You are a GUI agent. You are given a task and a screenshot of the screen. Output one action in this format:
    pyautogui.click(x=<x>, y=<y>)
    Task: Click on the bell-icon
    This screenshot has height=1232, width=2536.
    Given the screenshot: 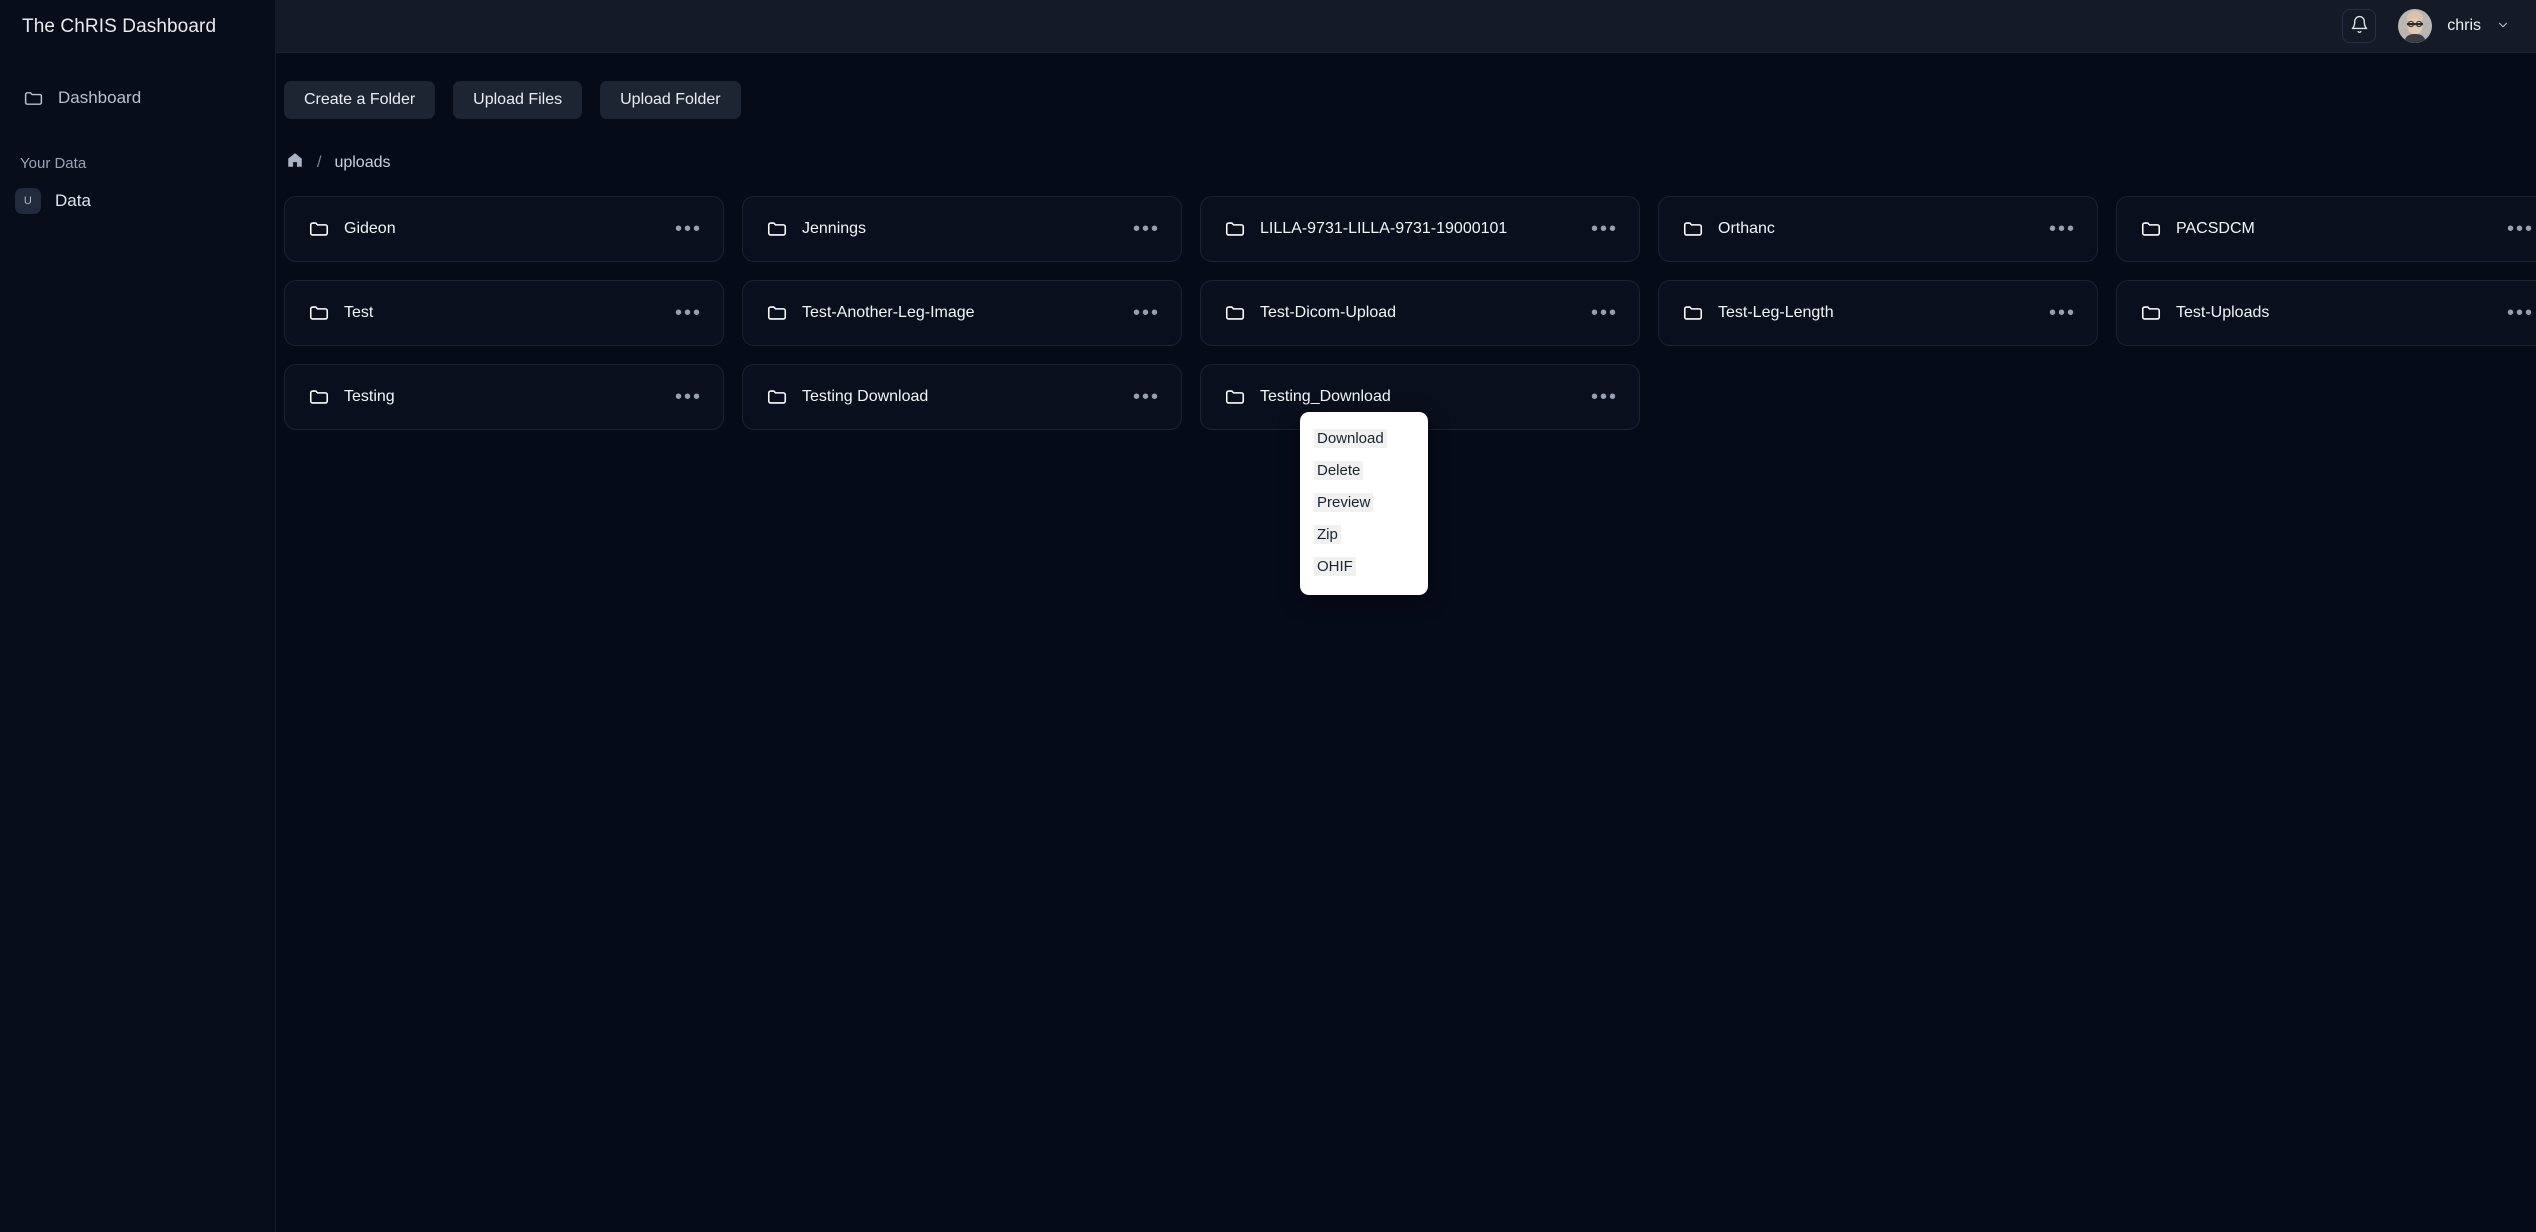 What is the action you would take?
    pyautogui.click(x=2359, y=26)
    